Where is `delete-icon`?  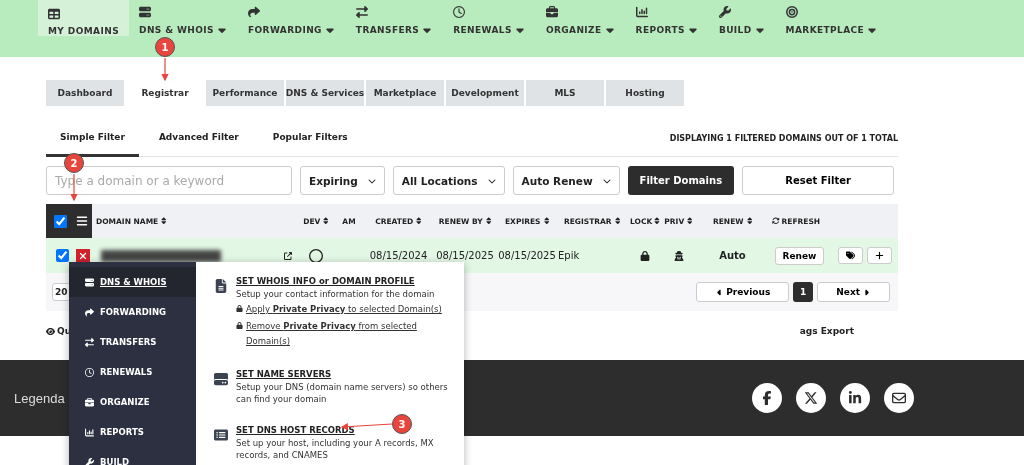 delete-icon is located at coordinates (82, 255).